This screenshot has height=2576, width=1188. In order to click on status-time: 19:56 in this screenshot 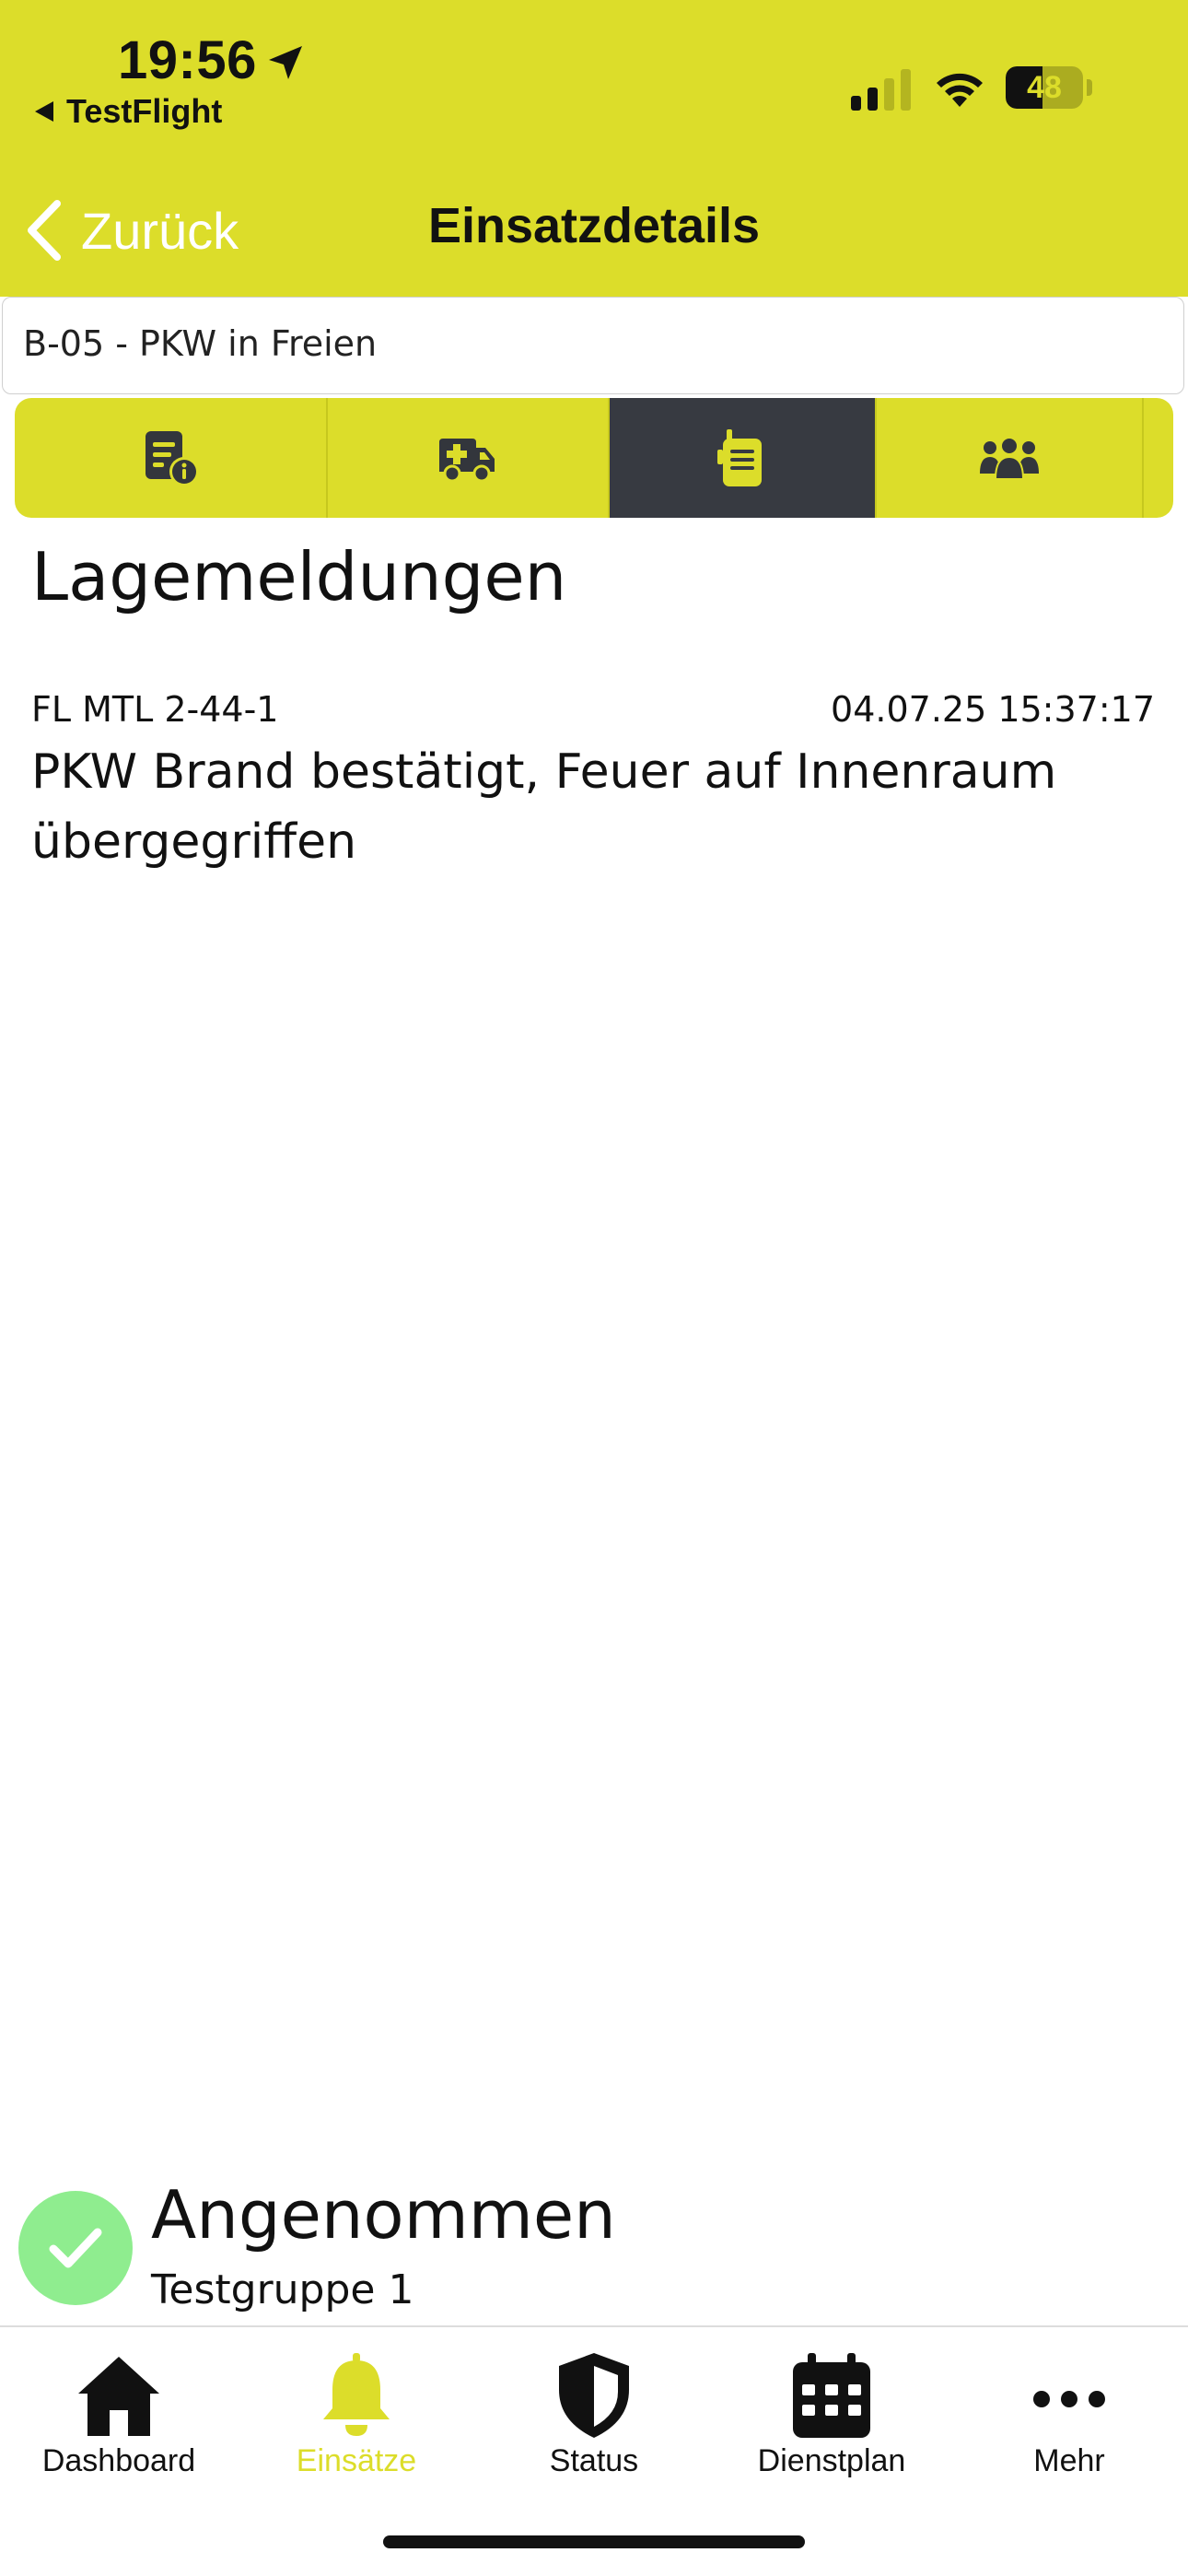, I will do `click(187, 60)`.